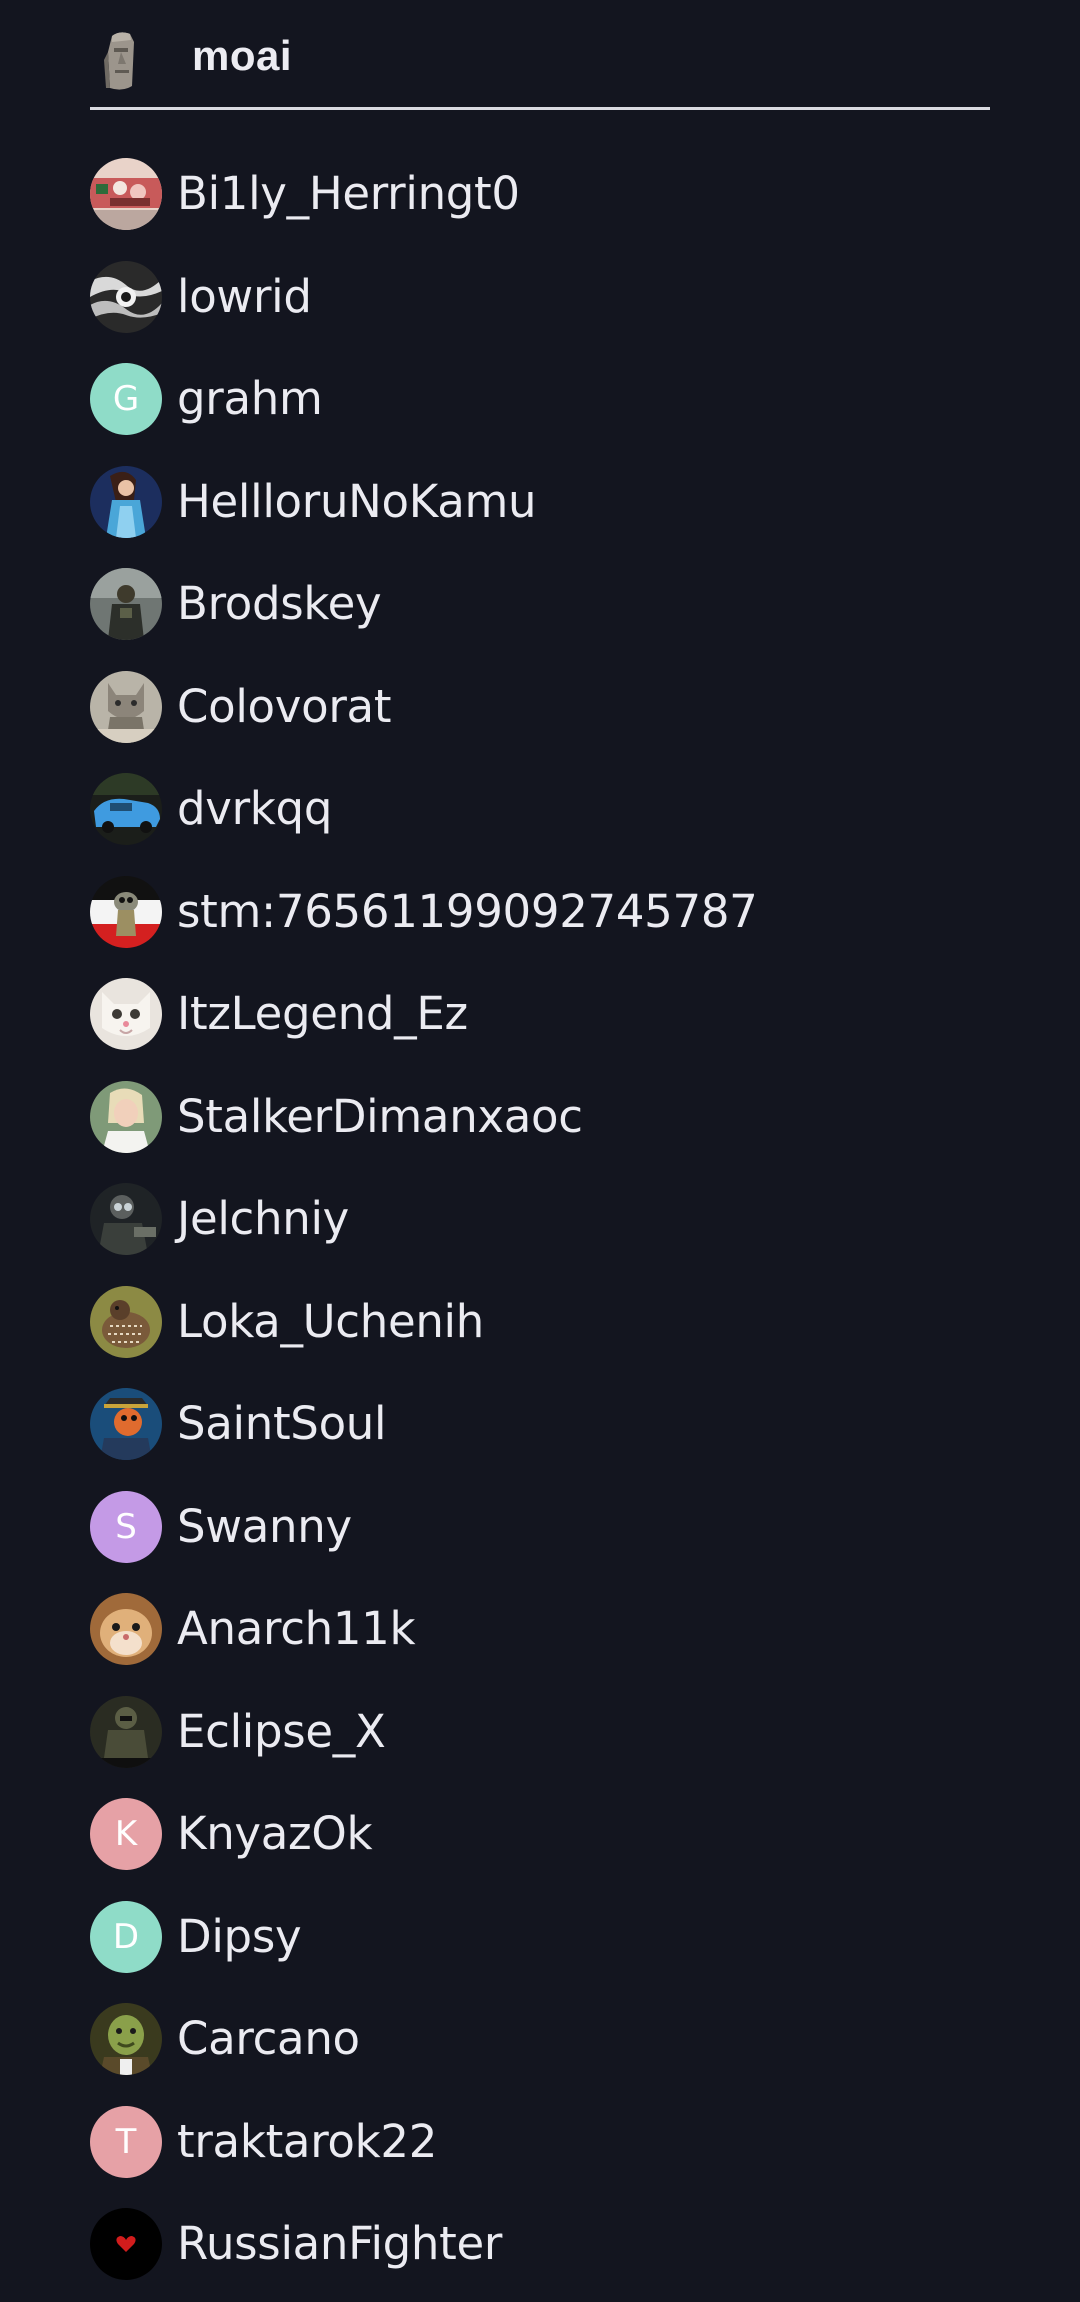 The width and height of the screenshot is (1080, 2302). What do you see at coordinates (540, 1531) in the screenshot?
I see `list-item: S Swanny` at bounding box center [540, 1531].